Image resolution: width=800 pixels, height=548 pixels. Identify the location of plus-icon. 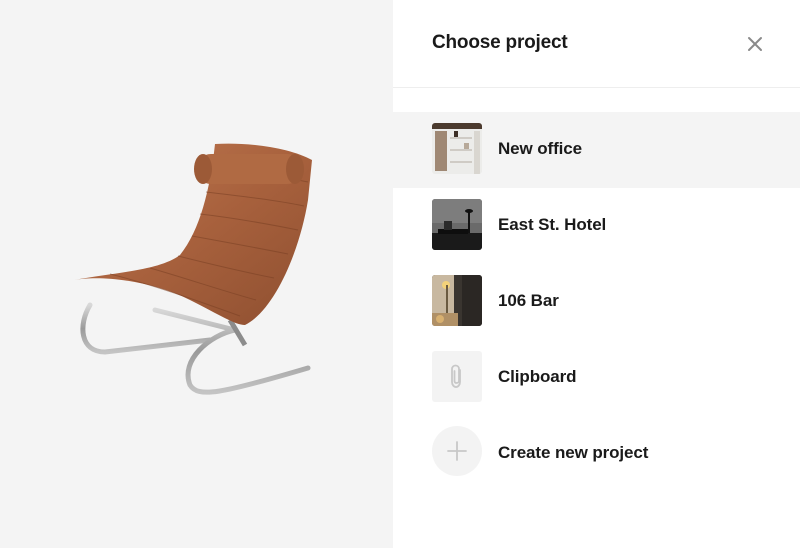
(457, 451).